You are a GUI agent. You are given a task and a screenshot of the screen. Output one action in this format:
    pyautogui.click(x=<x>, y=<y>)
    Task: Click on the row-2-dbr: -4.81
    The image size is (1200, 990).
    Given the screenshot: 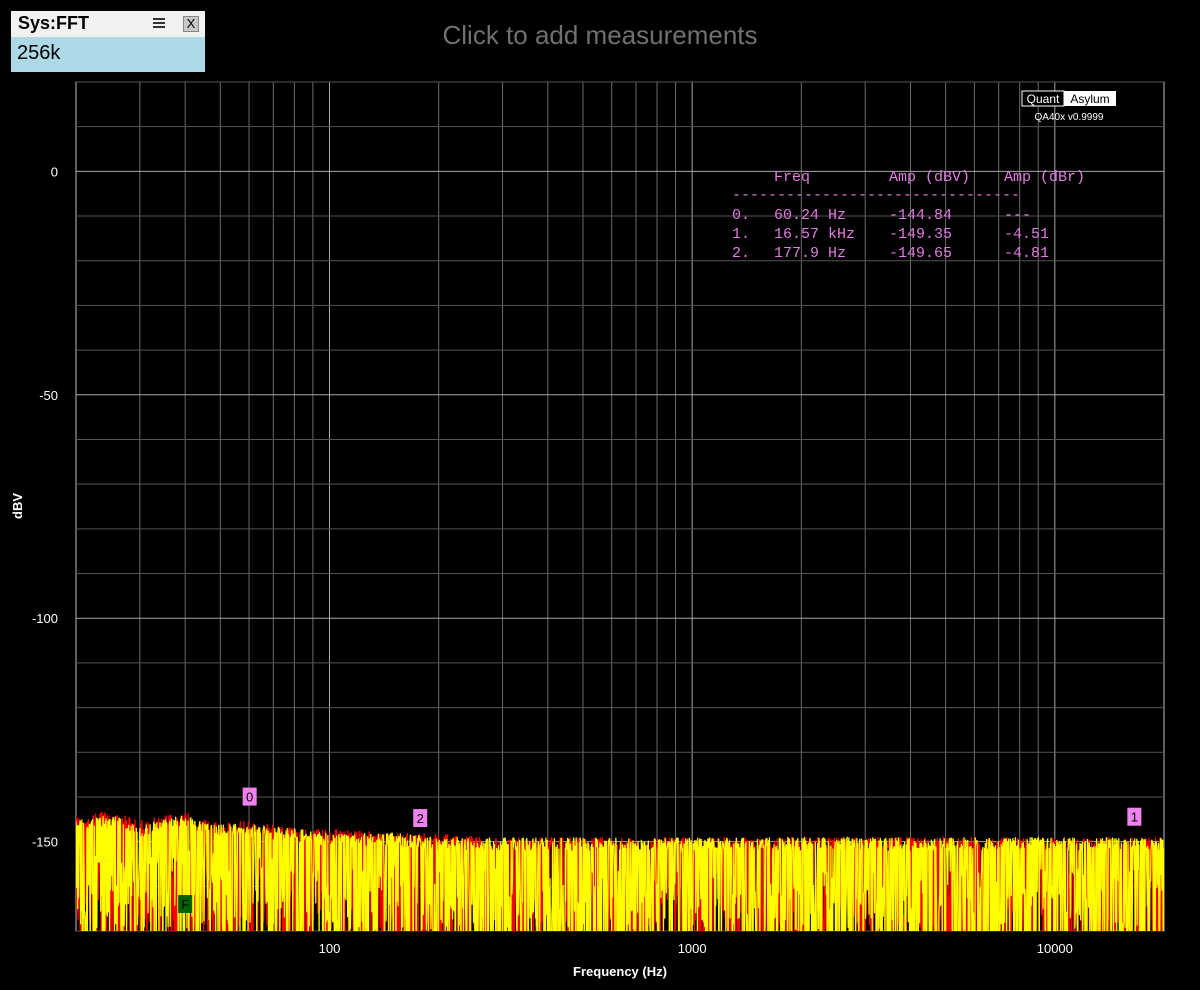 What is the action you would take?
    pyautogui.click(x=1026, y=253)
    